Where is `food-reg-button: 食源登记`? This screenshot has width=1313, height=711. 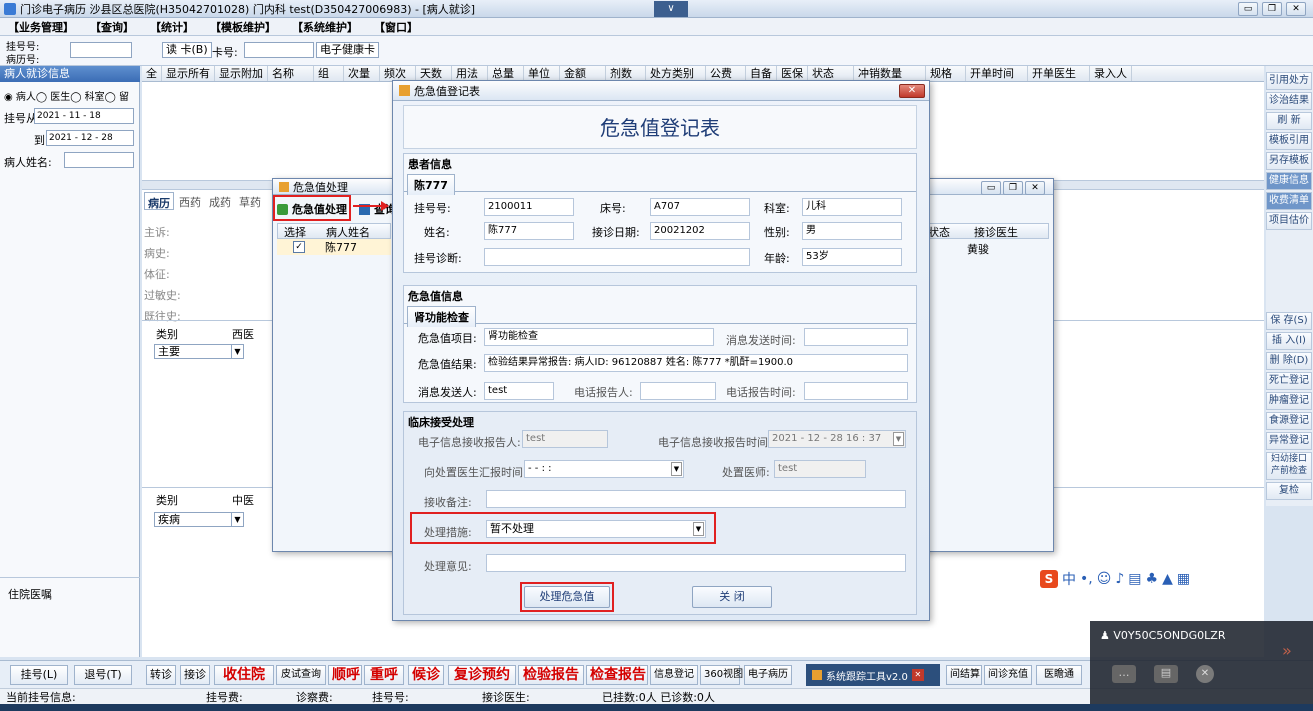 food-reg-button: 食源登记 is located at coordinates (1289, 421).